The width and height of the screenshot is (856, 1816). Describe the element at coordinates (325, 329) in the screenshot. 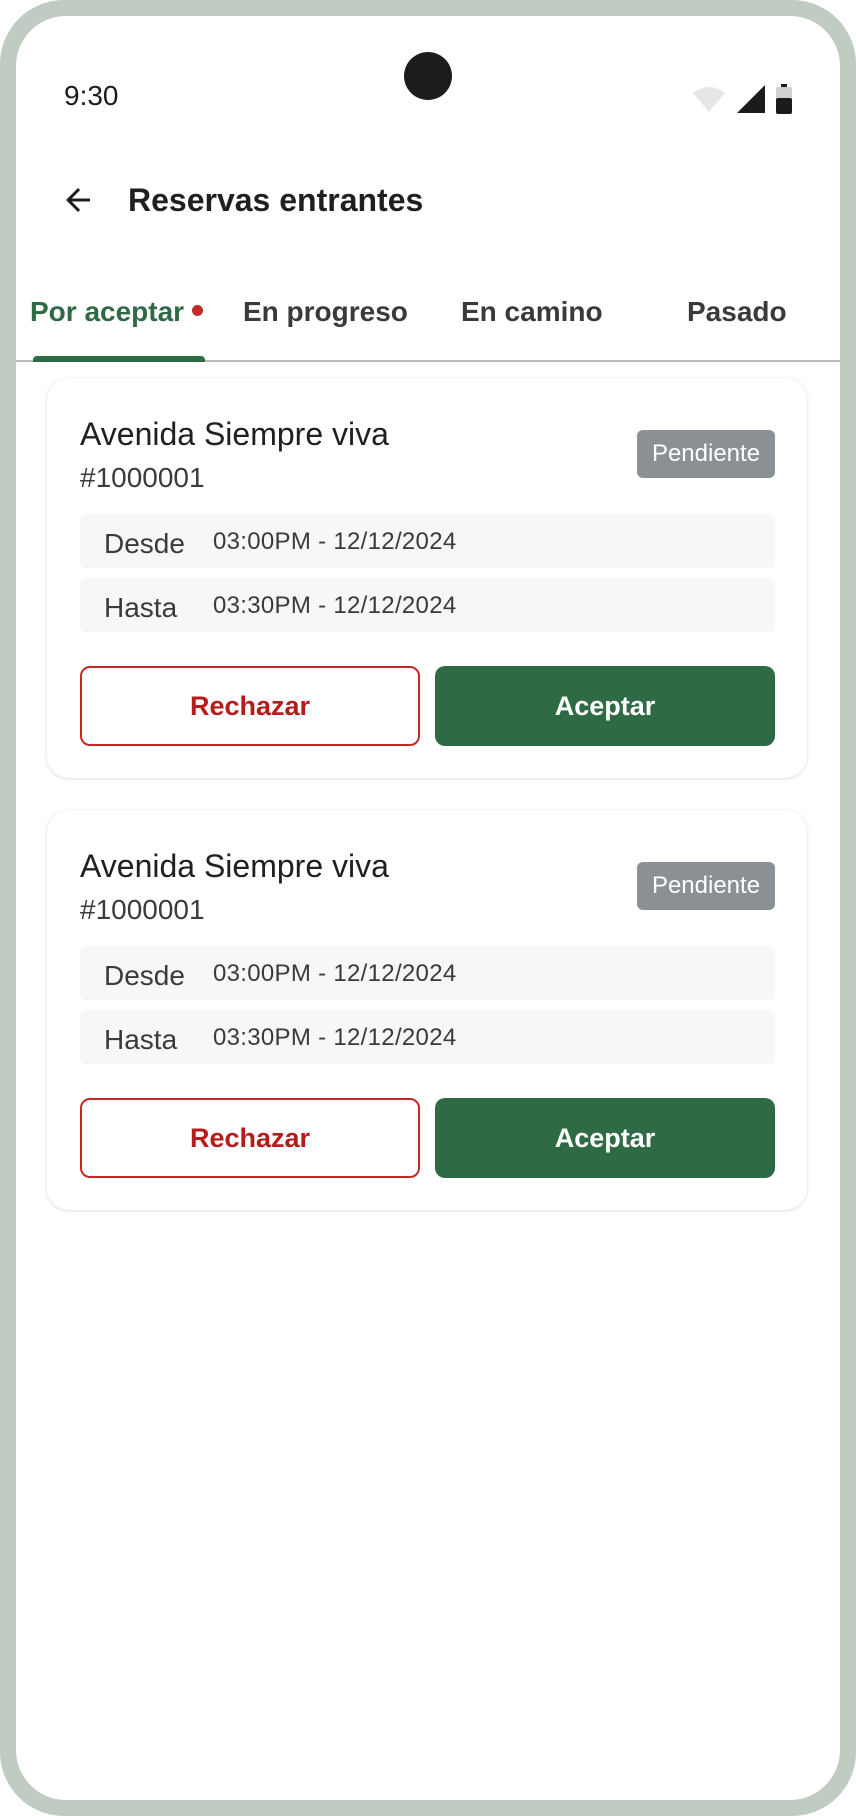

I see `tab-en-progreso: En progreso` at that location.